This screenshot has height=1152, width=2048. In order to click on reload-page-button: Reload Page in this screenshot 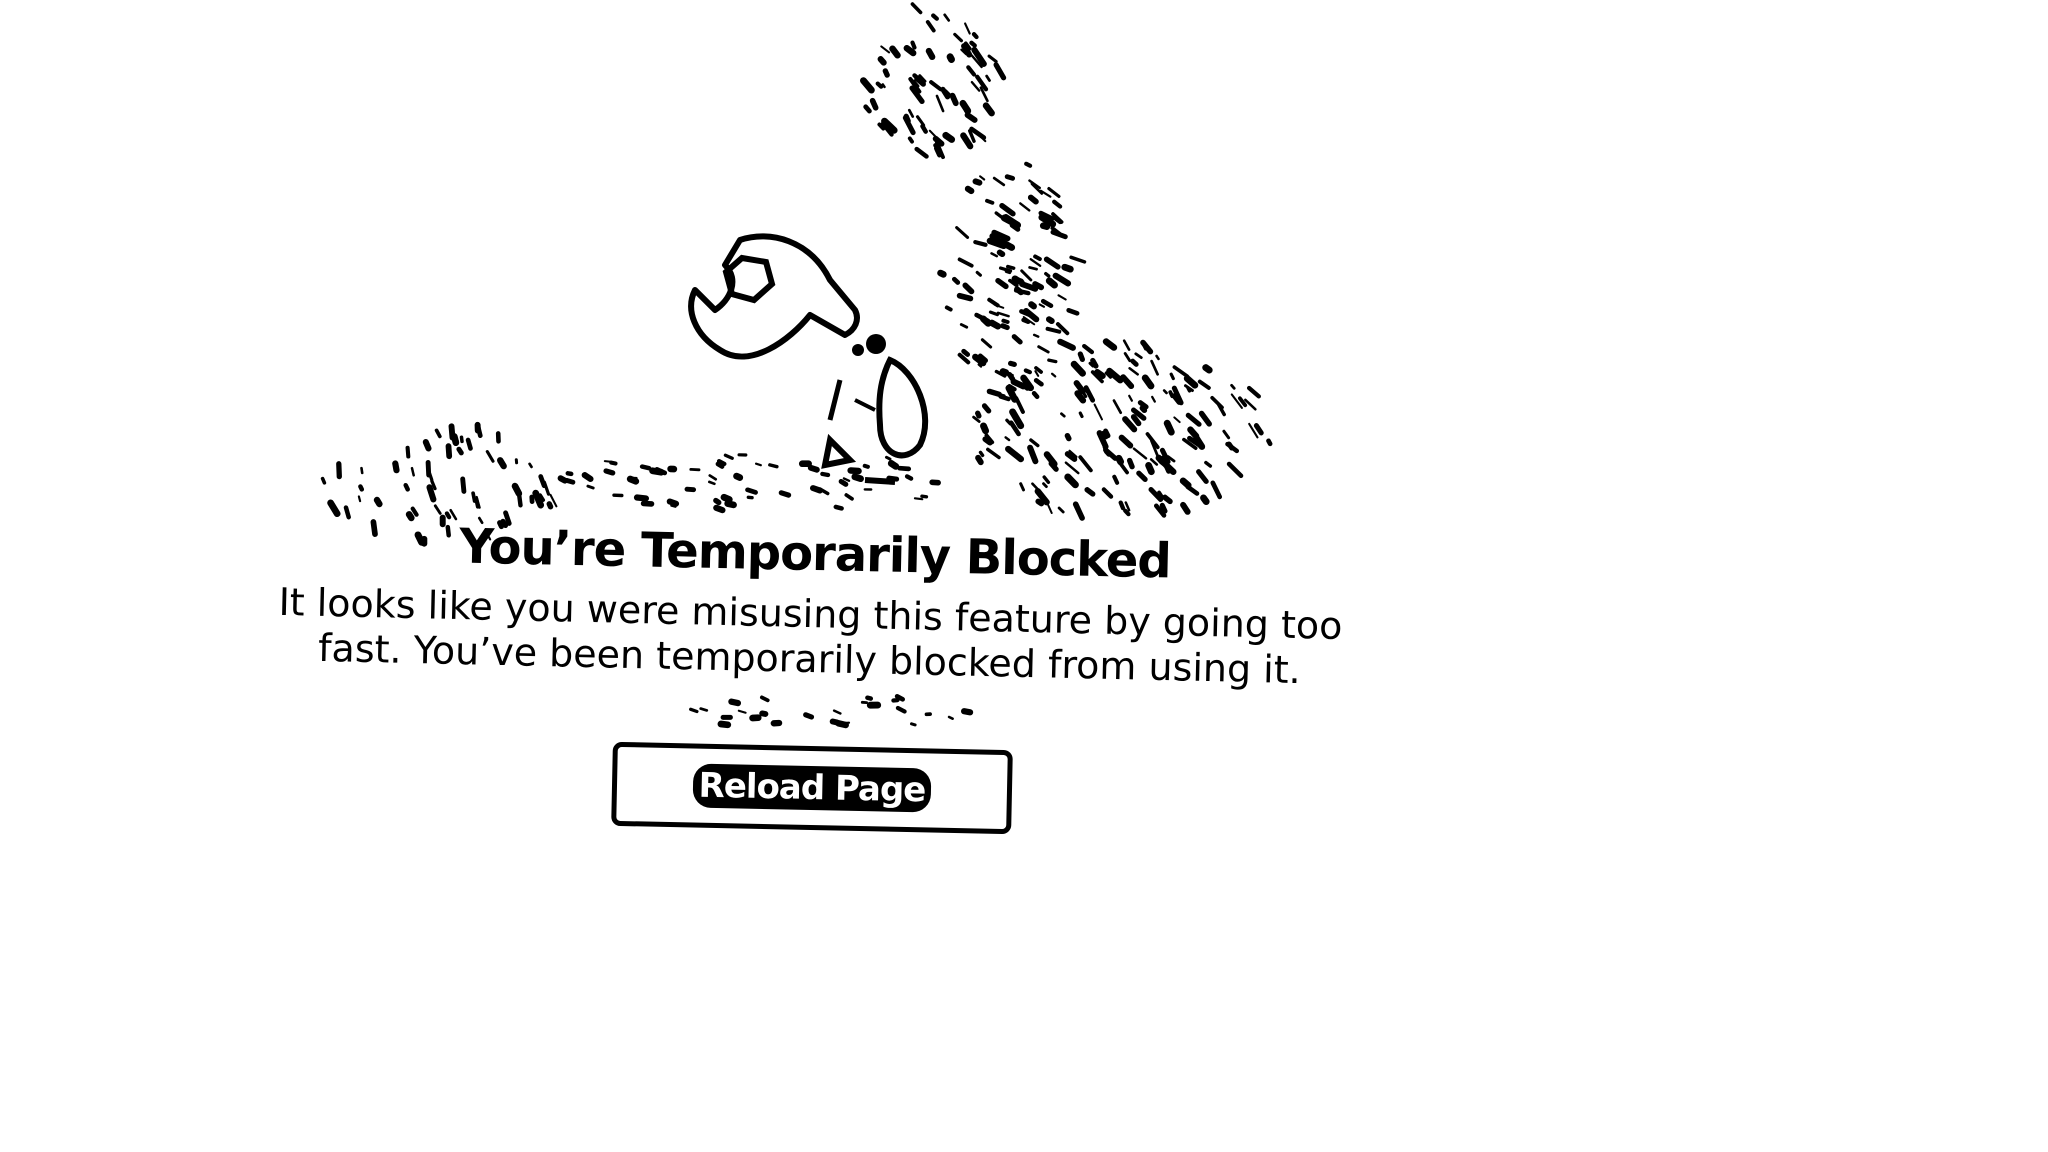, I will do `click(812, 788)`.